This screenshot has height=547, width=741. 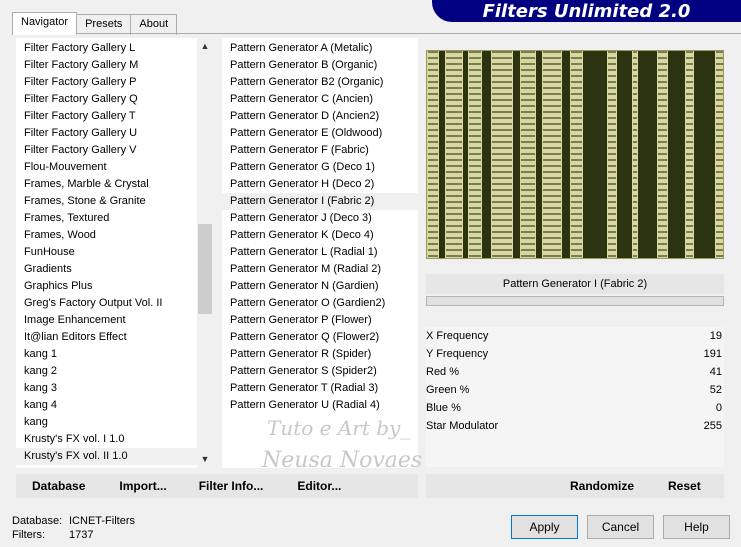 What do you see at coordinates (320, 167) in the screenshot?
I see `filter-item: Pattern Generator G (Deco 1)` at bounding box center [320, 167].